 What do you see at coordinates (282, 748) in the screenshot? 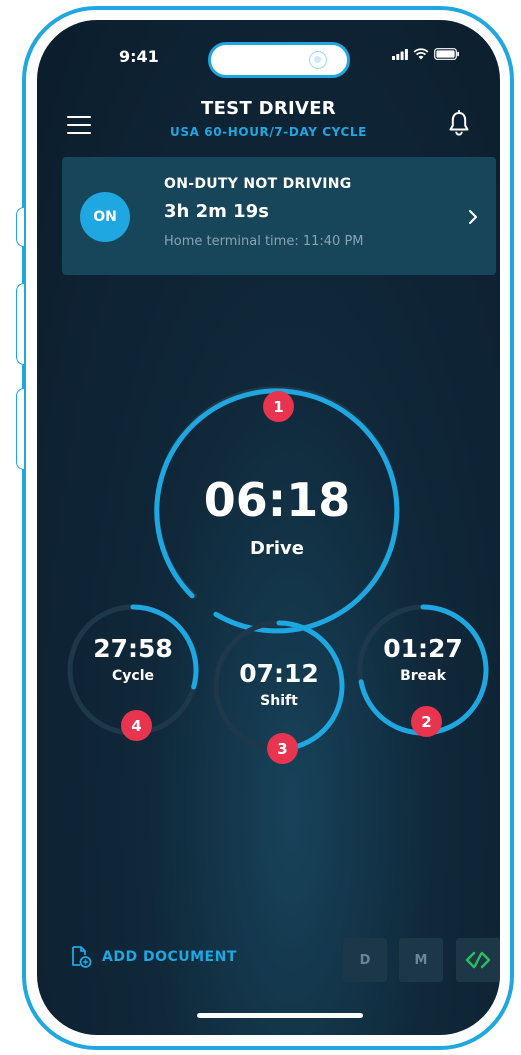
I see `badge-shift: 3` at bounding box center [282, 748].